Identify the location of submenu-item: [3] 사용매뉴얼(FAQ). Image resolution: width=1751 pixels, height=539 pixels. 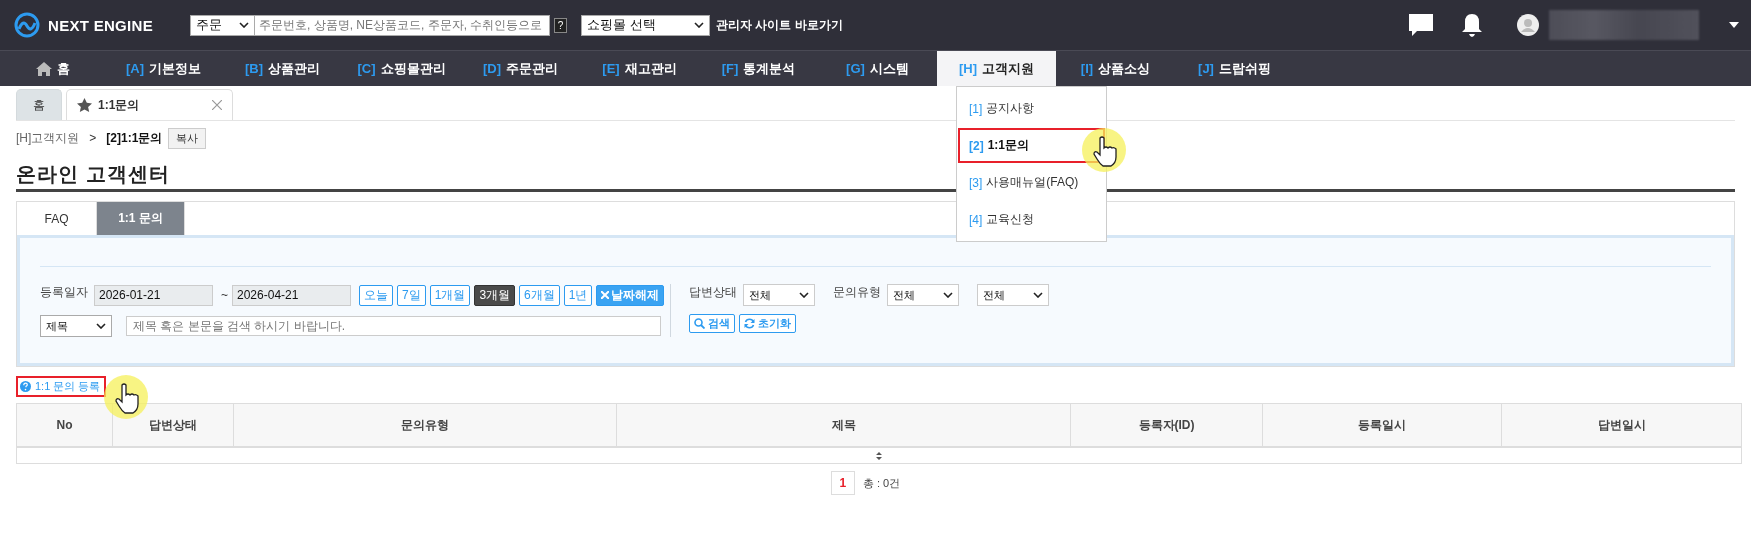
(1031, 182).